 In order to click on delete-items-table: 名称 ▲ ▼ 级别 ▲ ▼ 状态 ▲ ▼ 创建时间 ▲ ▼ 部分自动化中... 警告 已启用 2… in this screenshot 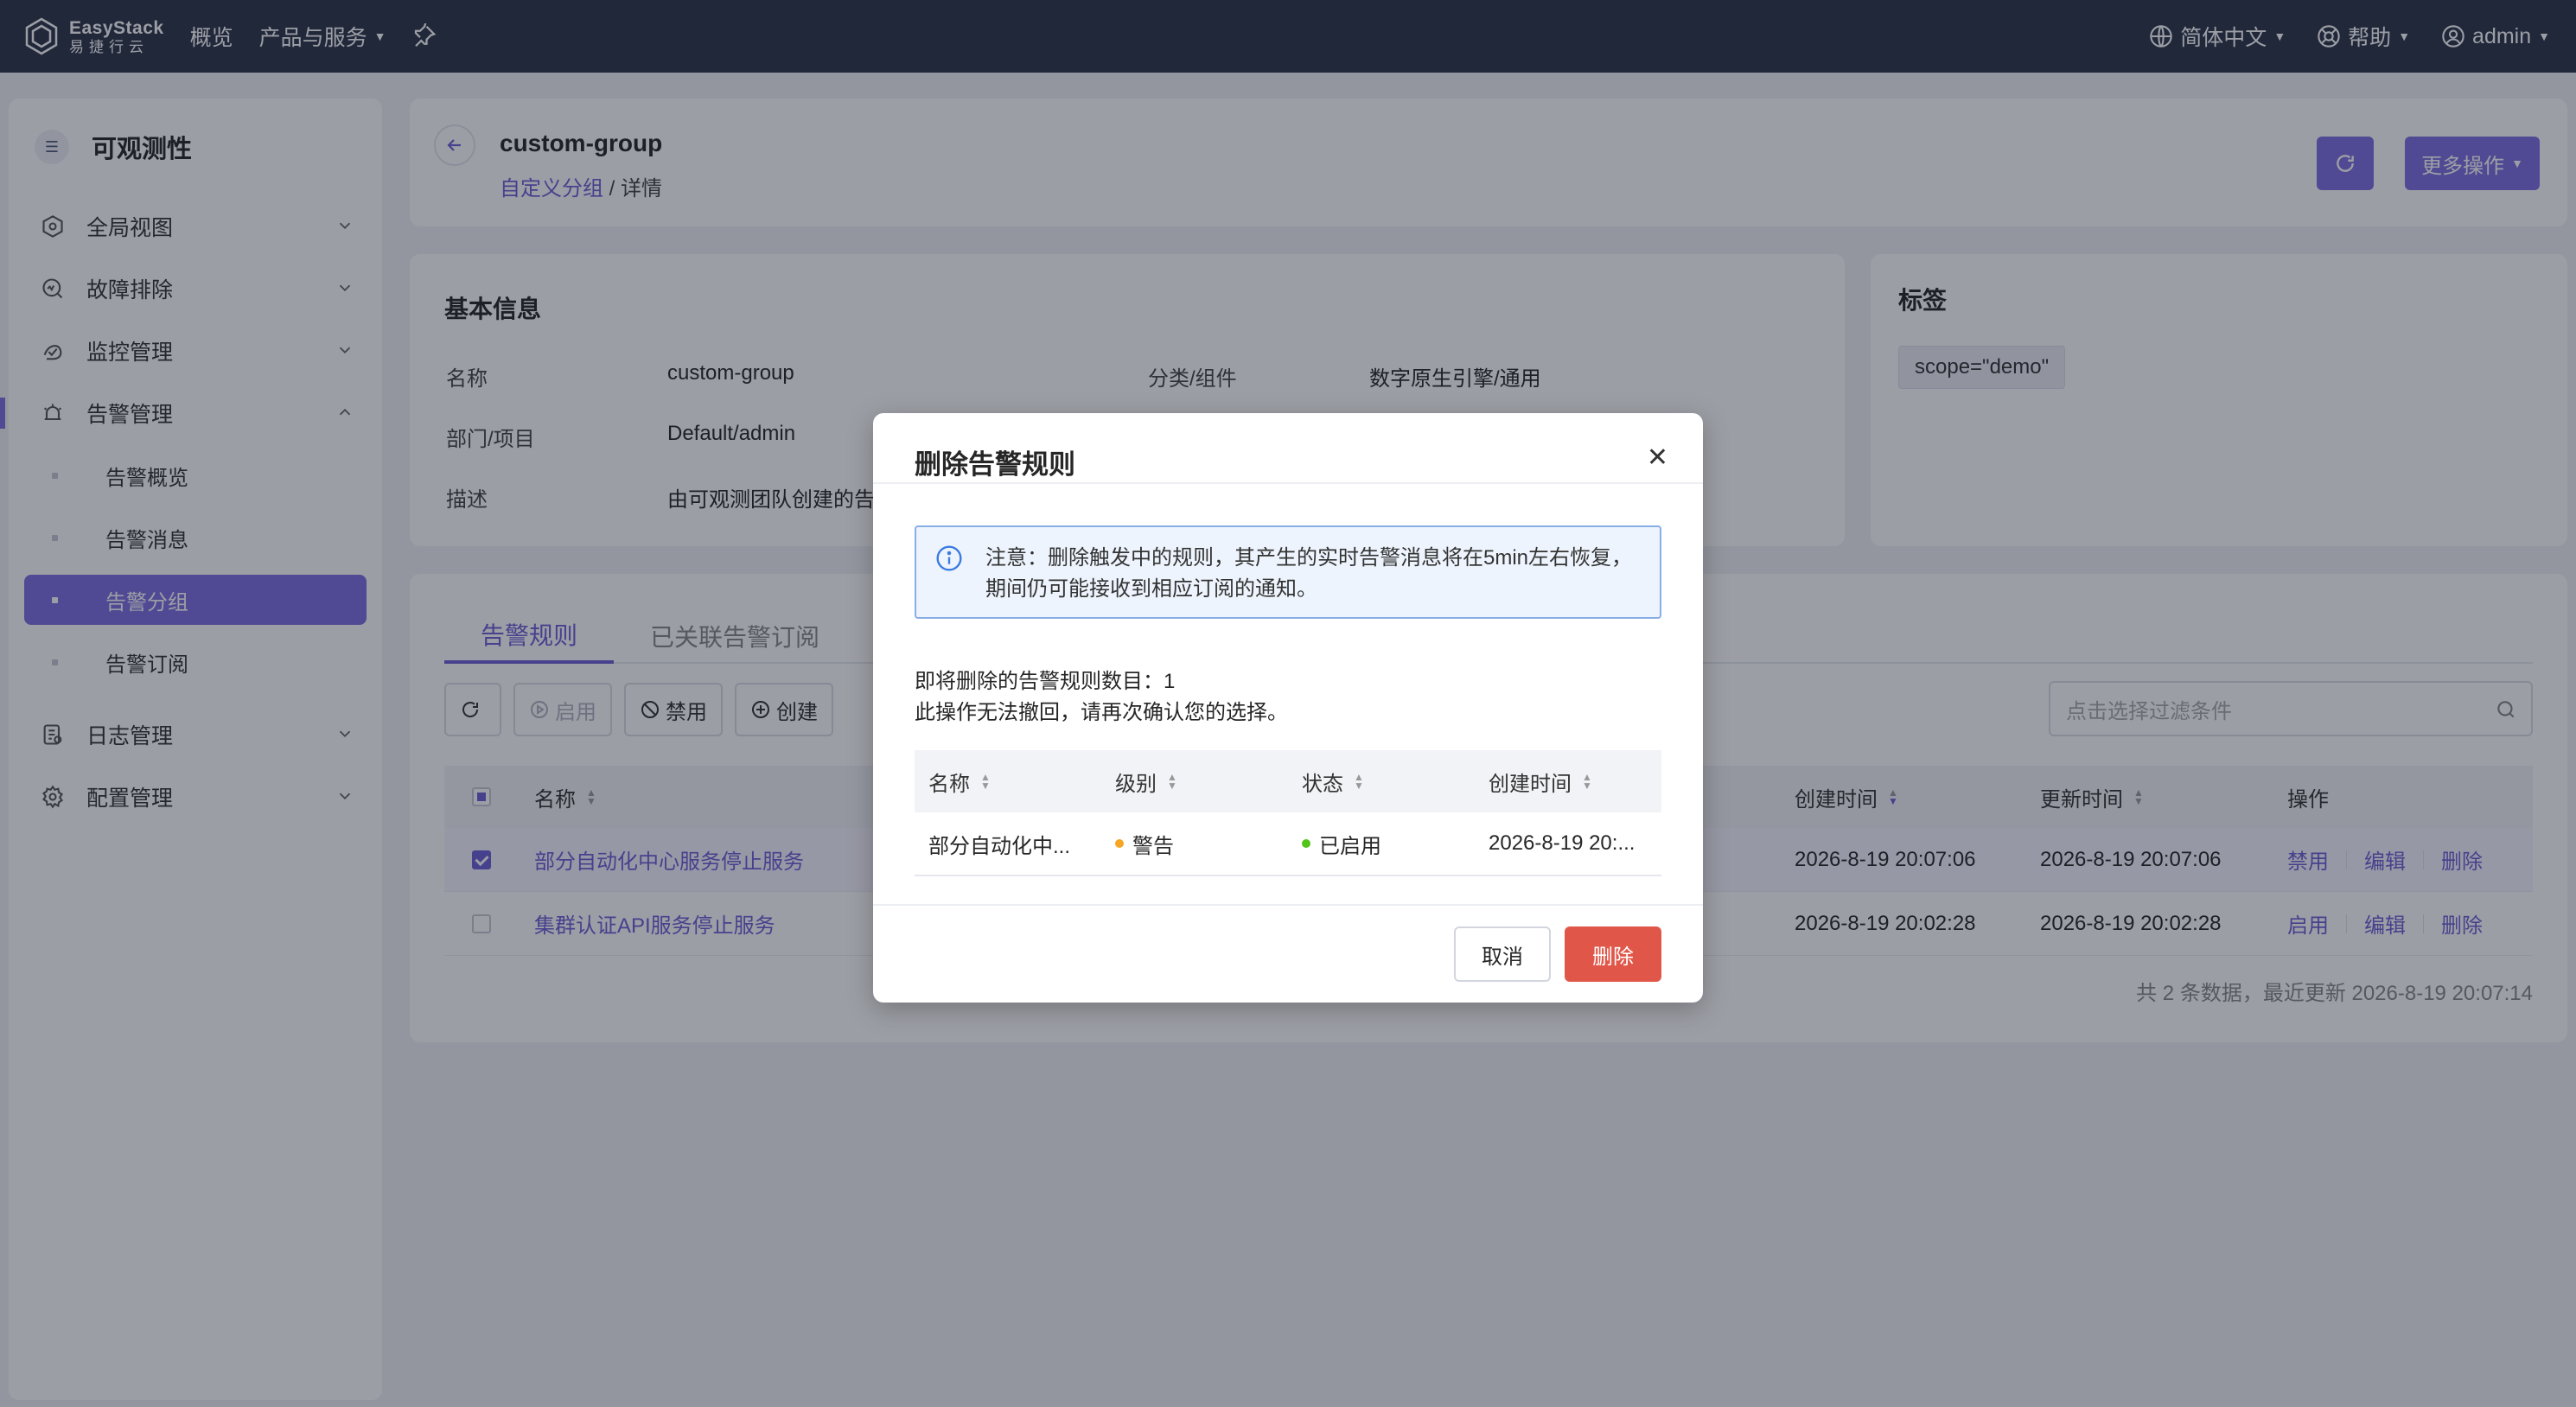, I will do `click(1288, 813)`.